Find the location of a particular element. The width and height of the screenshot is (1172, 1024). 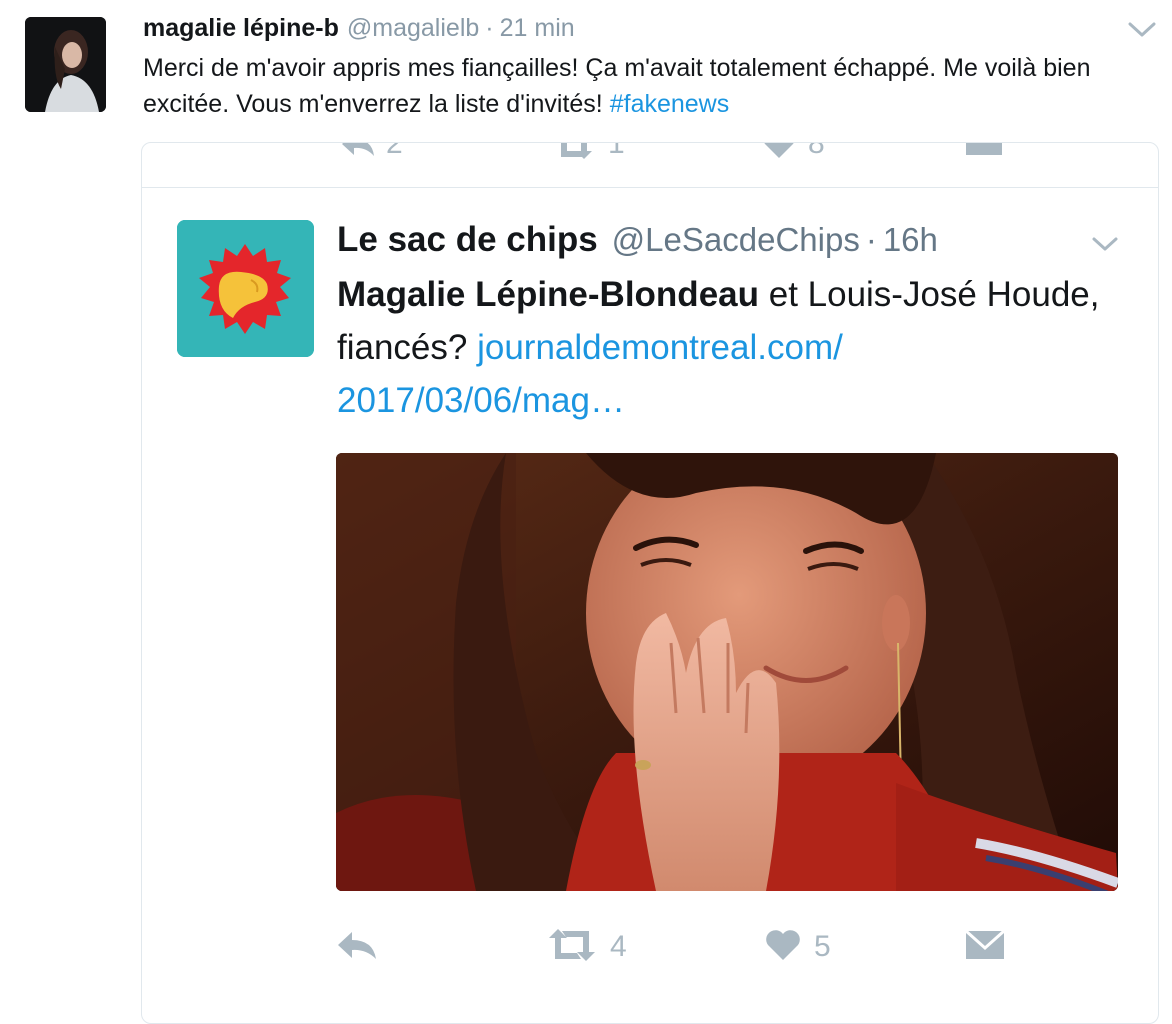

hashtag-link: #fakenews is located at coordinates (670, 104).